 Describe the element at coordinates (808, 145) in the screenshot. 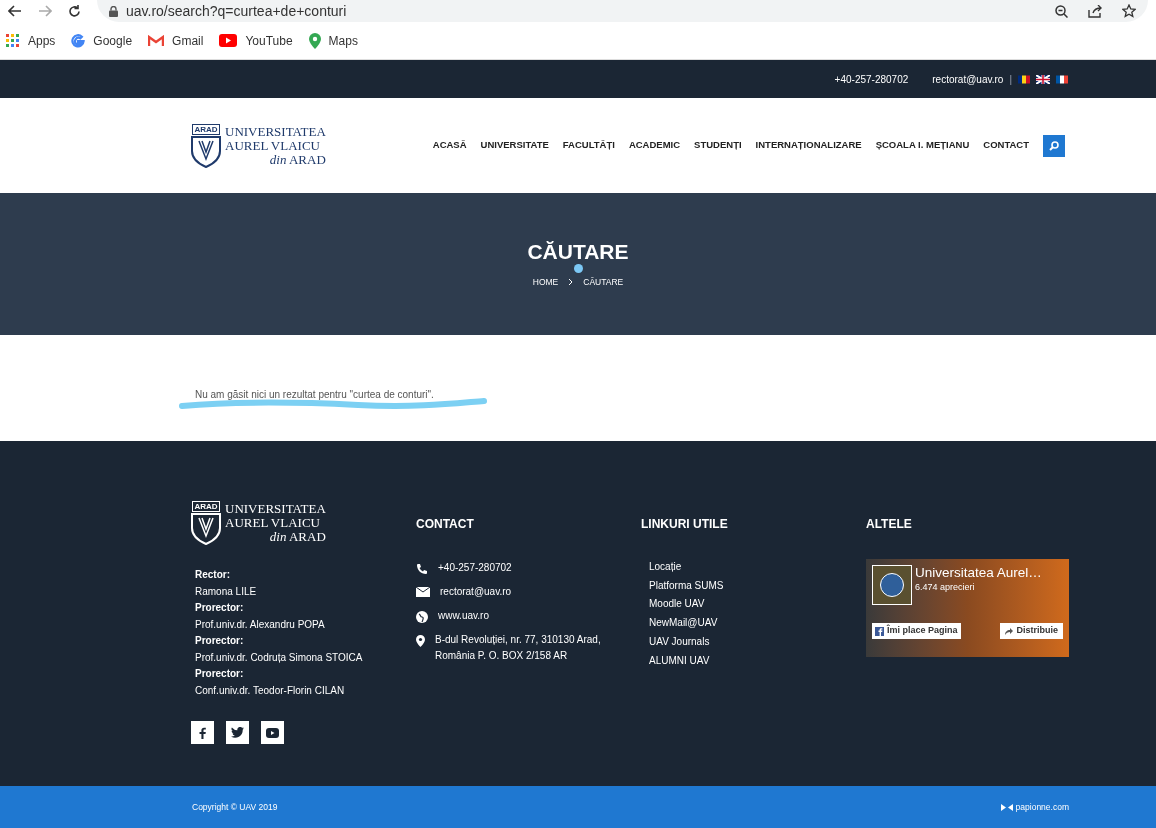

I see `nav-link: INTERNAȚIONALIZARE` at that location.